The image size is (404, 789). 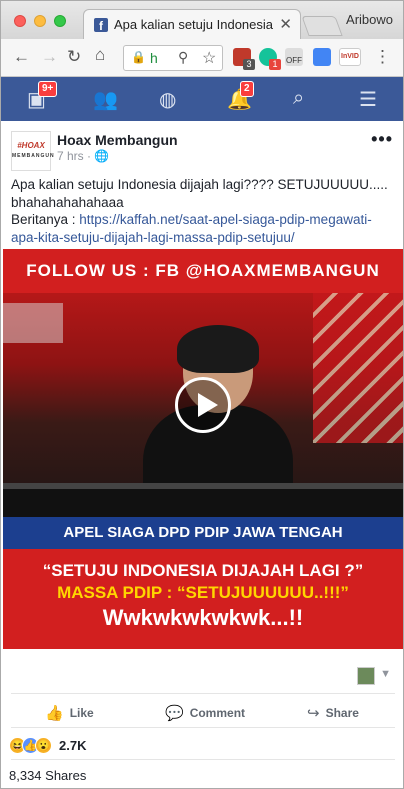 I want to click on reactions-count: 2.7K, so click(x=72, y=745).